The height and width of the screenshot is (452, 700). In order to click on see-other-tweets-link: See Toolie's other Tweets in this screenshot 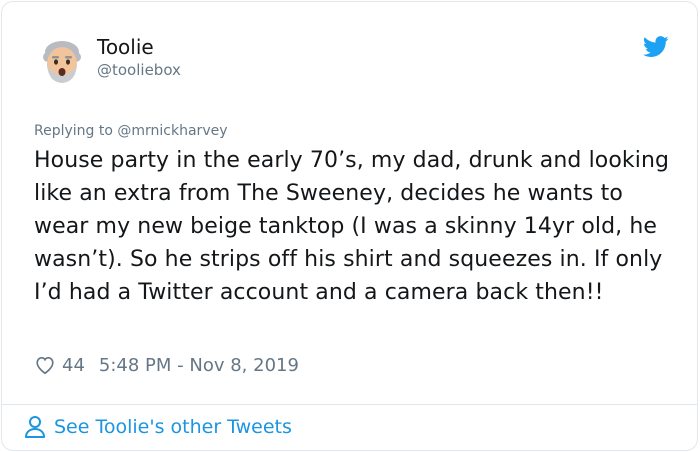, I will do `click(158, 427)`.